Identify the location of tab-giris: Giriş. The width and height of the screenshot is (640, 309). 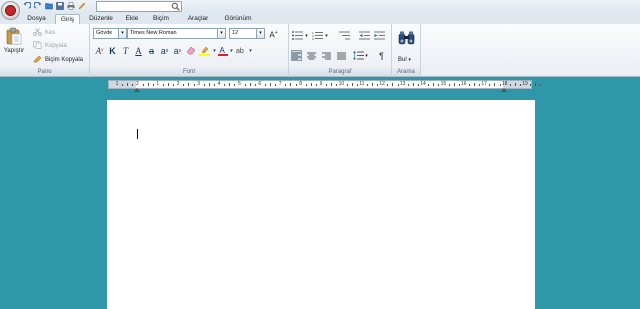
(67, 19).